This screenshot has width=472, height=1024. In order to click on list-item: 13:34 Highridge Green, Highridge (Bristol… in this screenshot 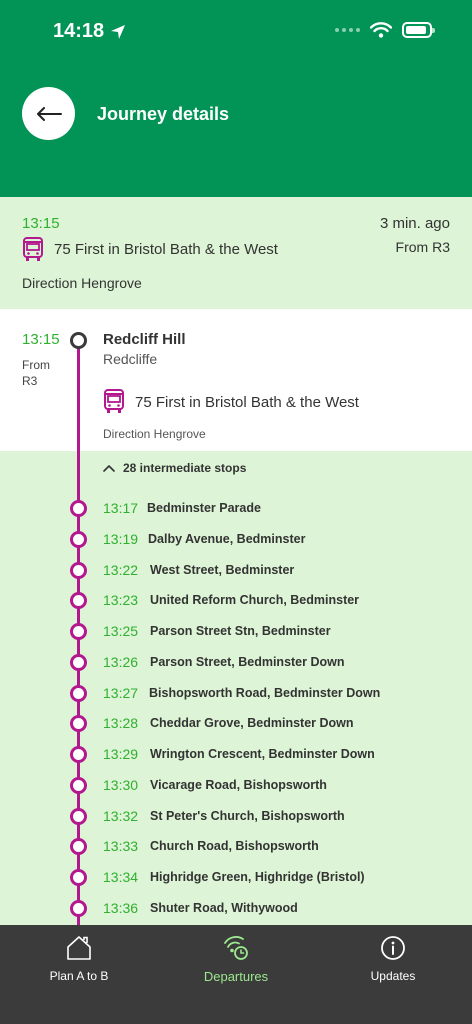, I will do `click(236, 876)`.